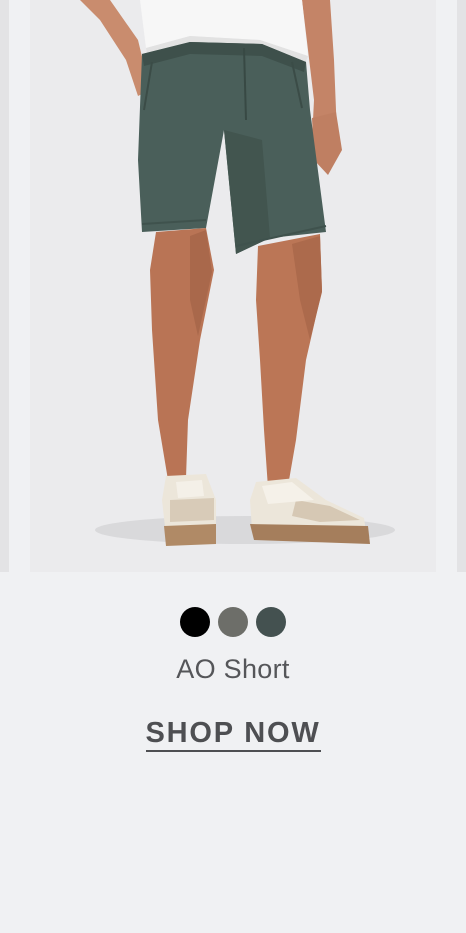  I want to click on product-name: AO Short, so click(233, 669).